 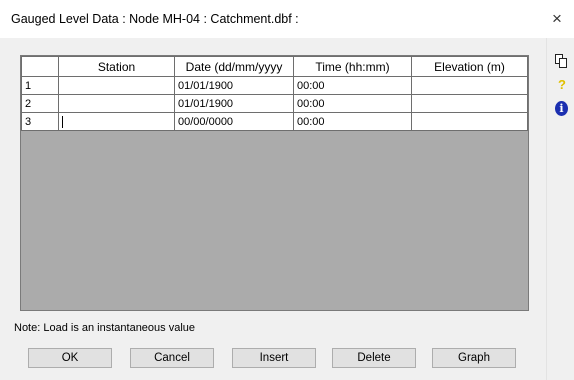 I want to click on note-text: Note: Load is an instantaneous value, so click(x=105, y=328).